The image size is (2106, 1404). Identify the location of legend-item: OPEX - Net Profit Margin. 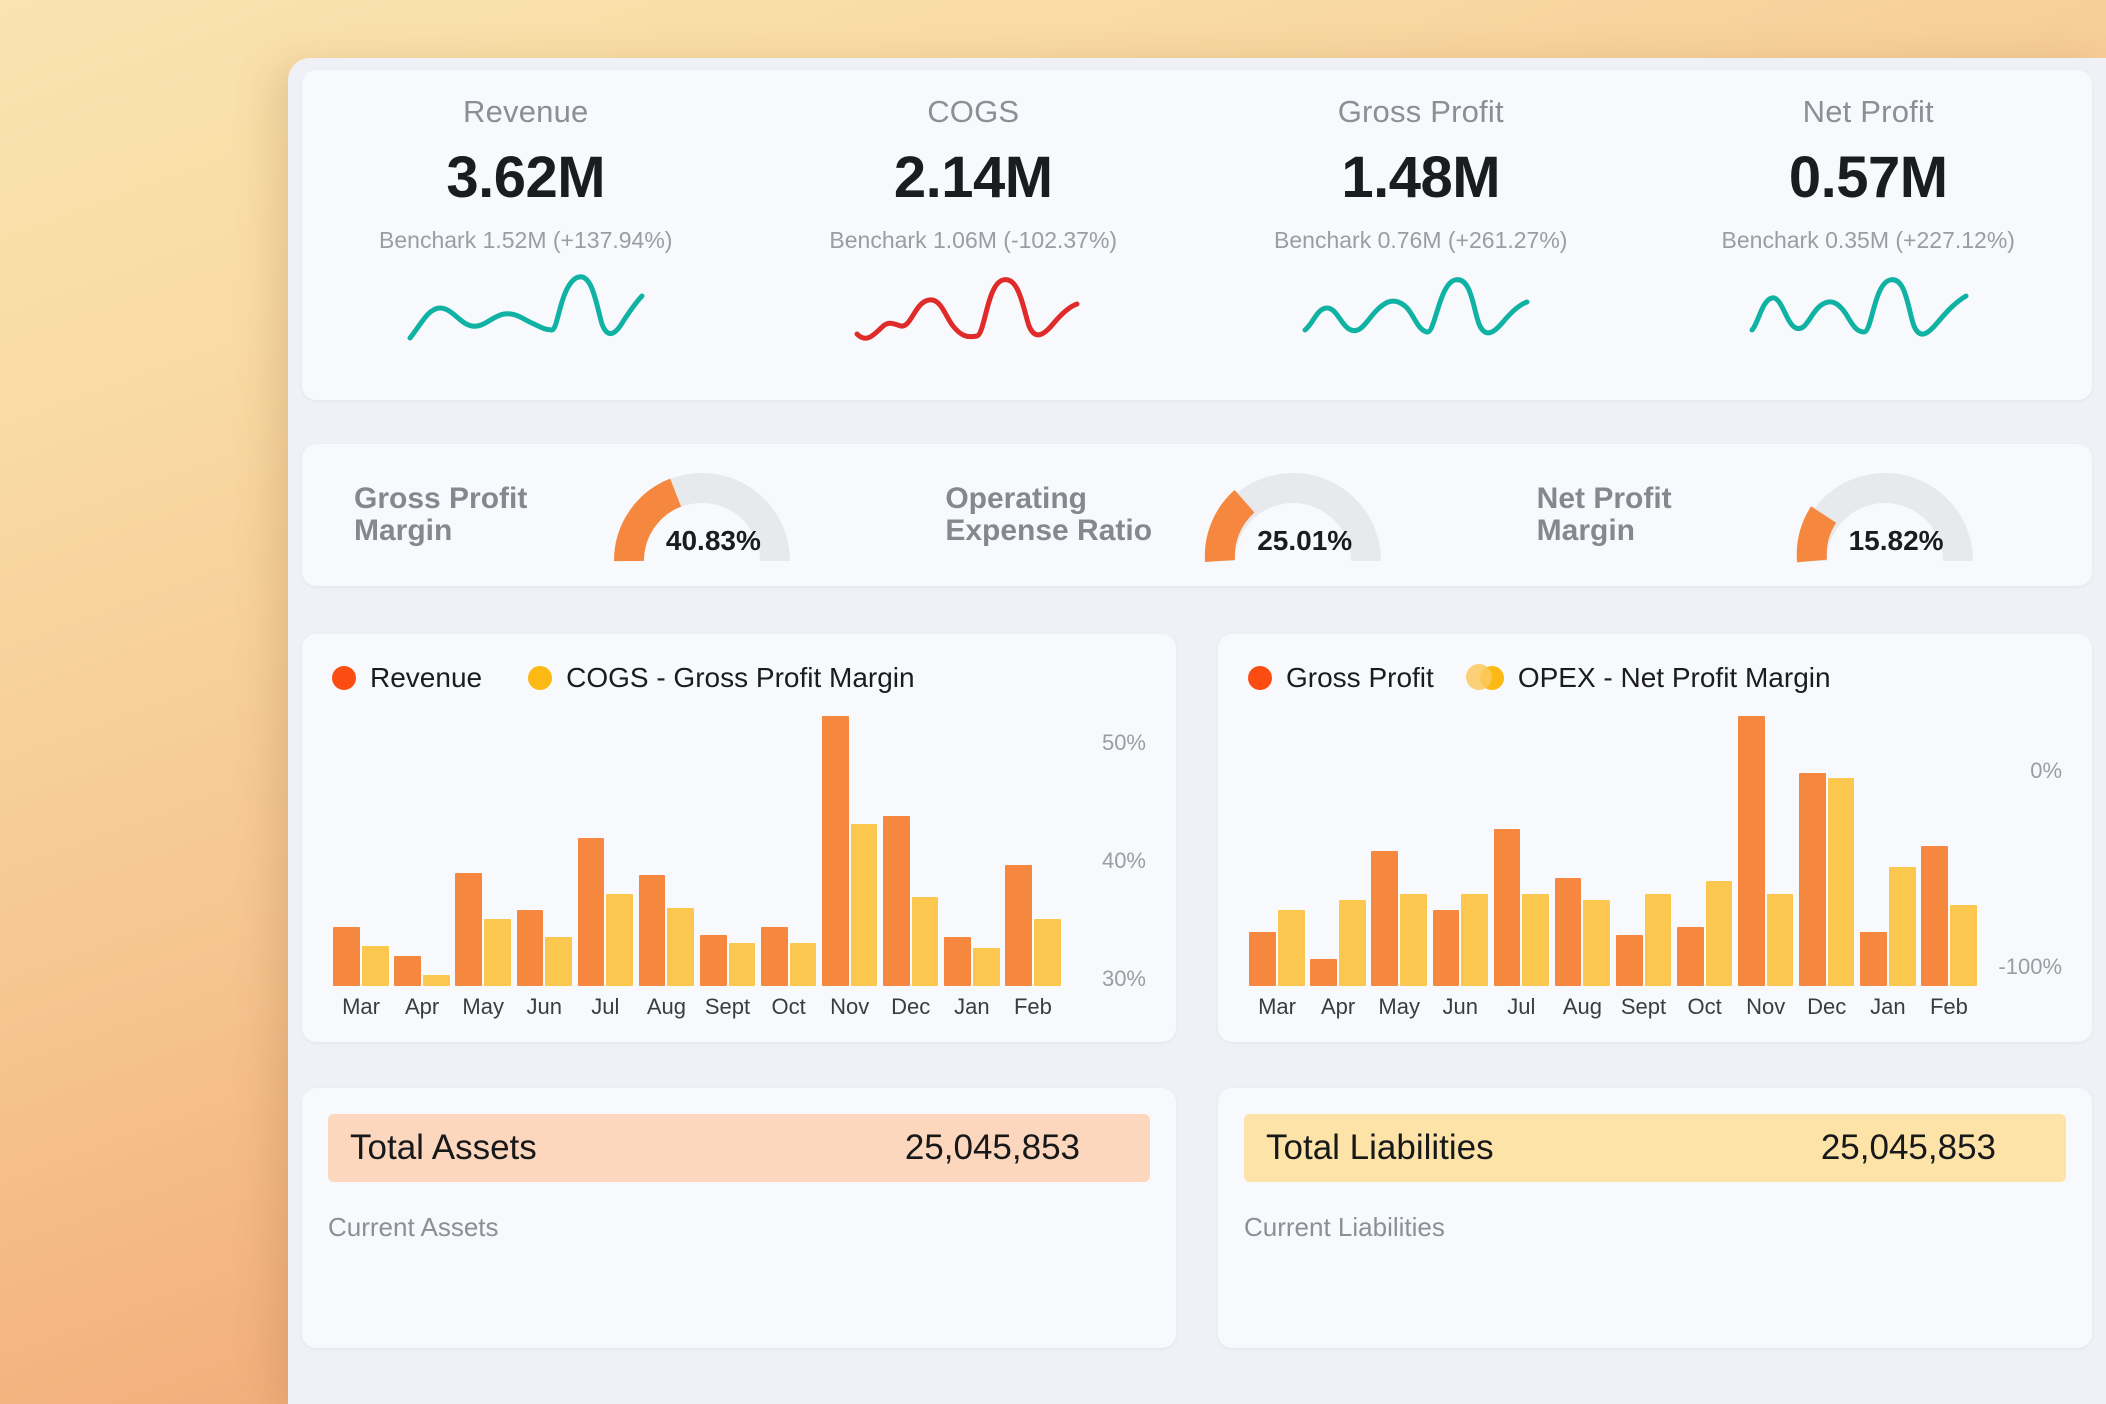
(1655, 678).